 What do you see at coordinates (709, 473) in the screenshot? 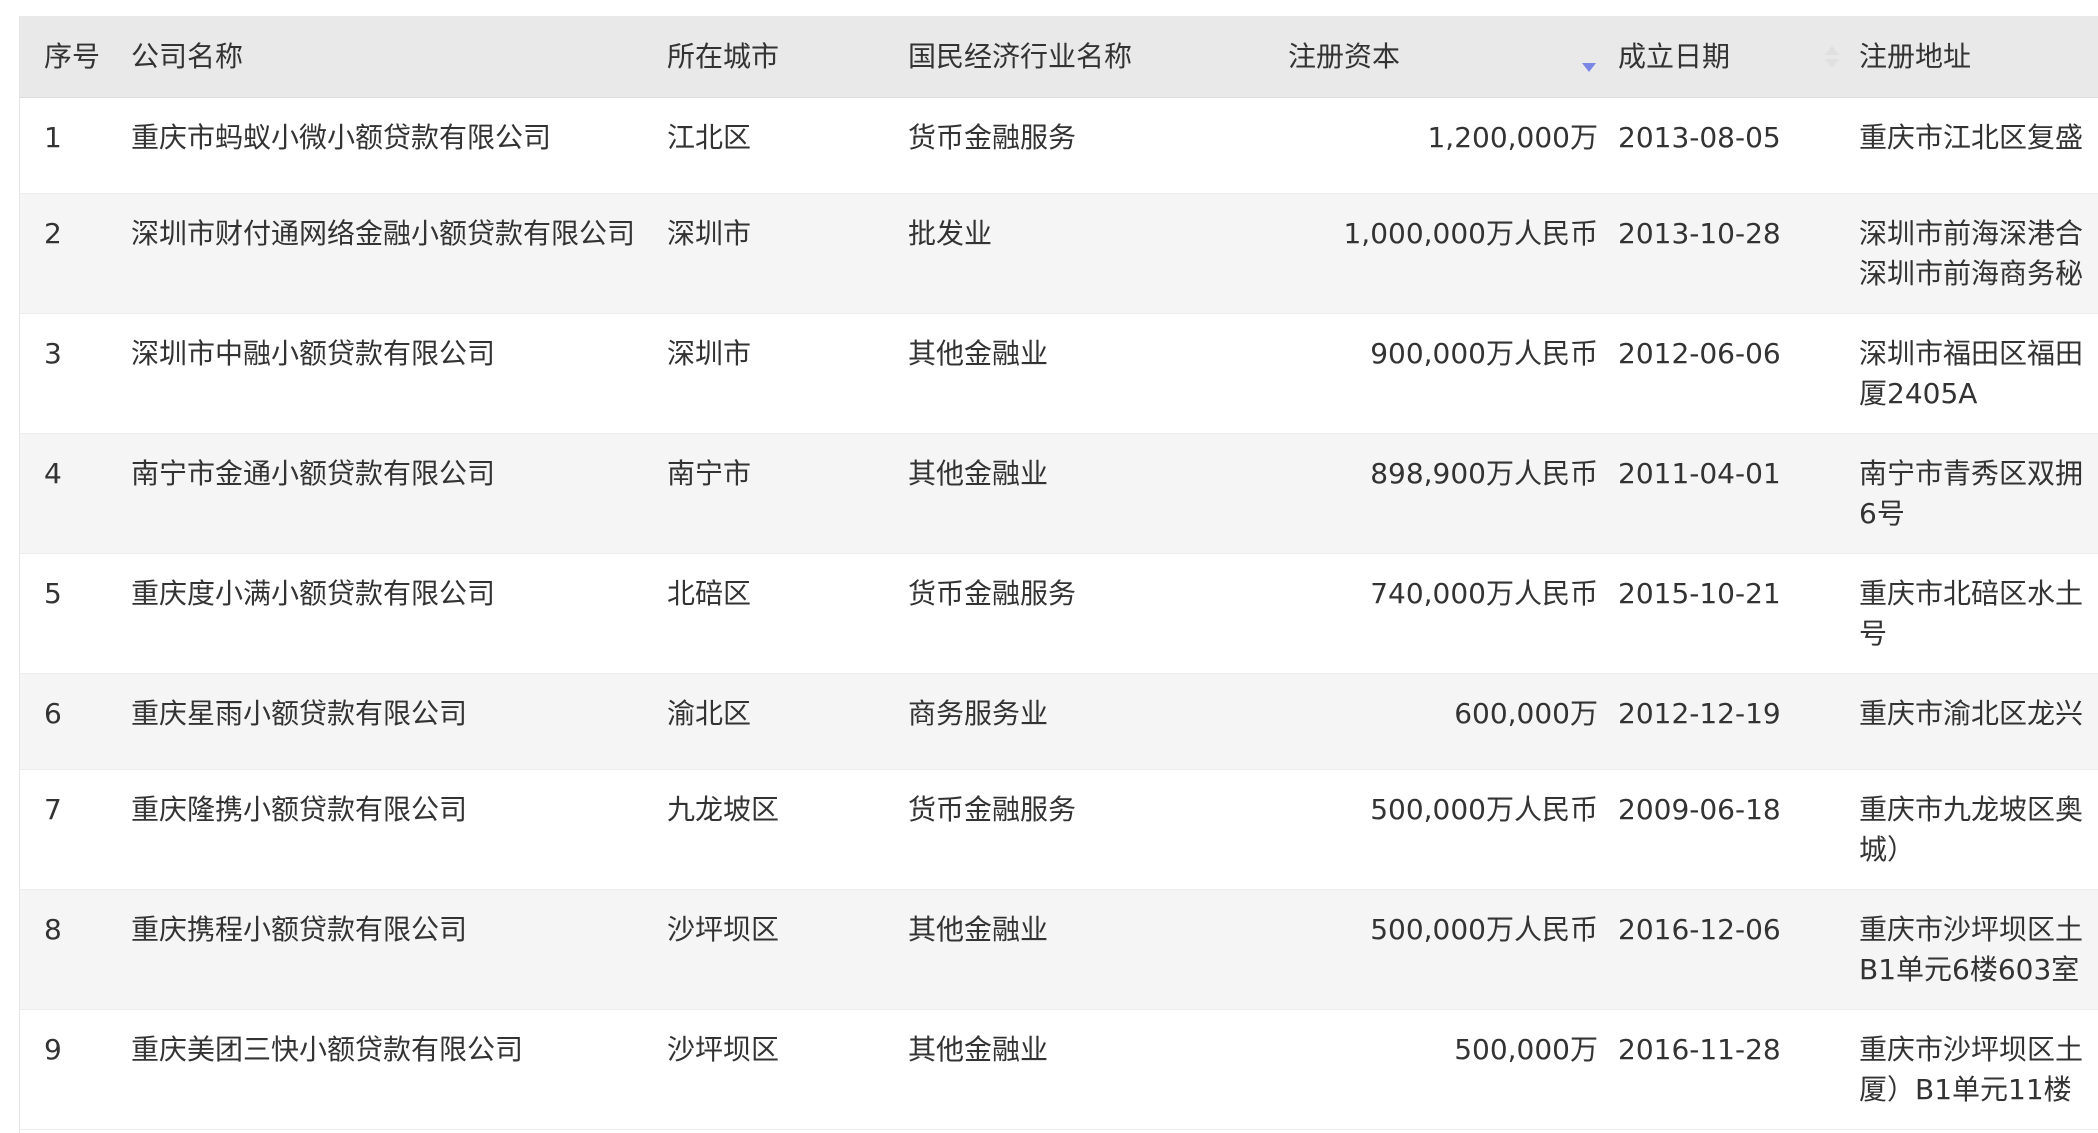
I see `cell-city: 南宁市` at bounding box center [709, 473].